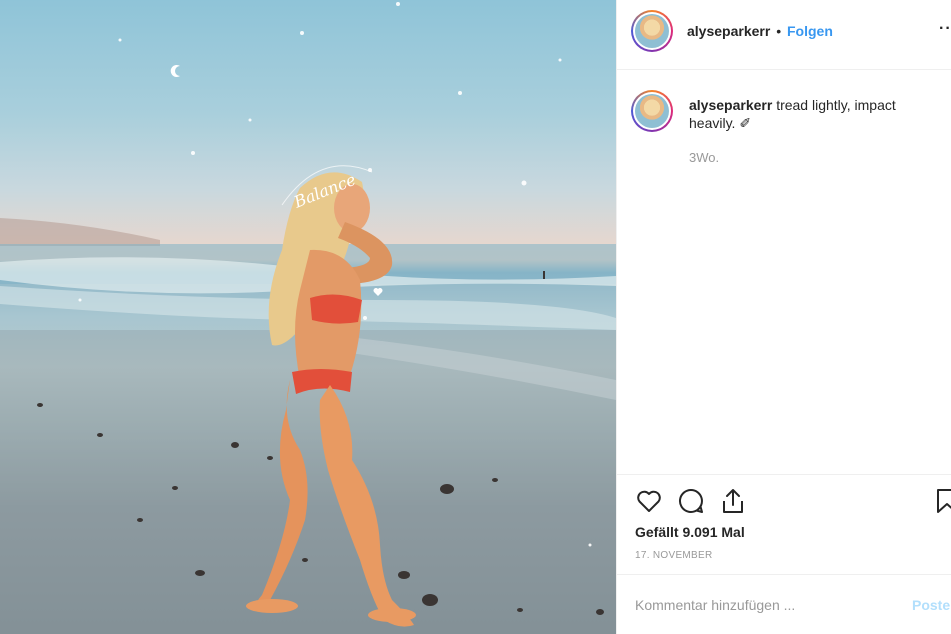 The image size is (951, 634). I want to click on comment-form: Posten, so click(784, 604).